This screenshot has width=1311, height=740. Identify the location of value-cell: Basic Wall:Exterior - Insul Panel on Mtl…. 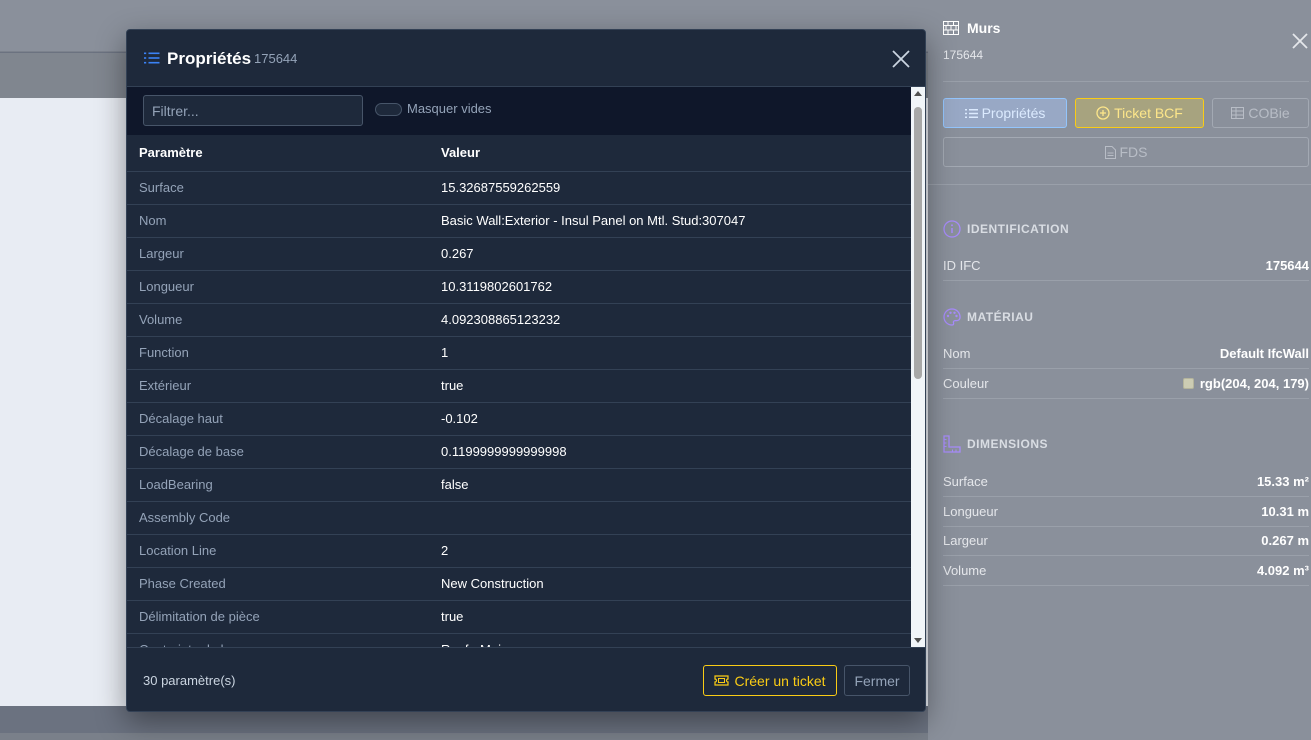
(676, 221).